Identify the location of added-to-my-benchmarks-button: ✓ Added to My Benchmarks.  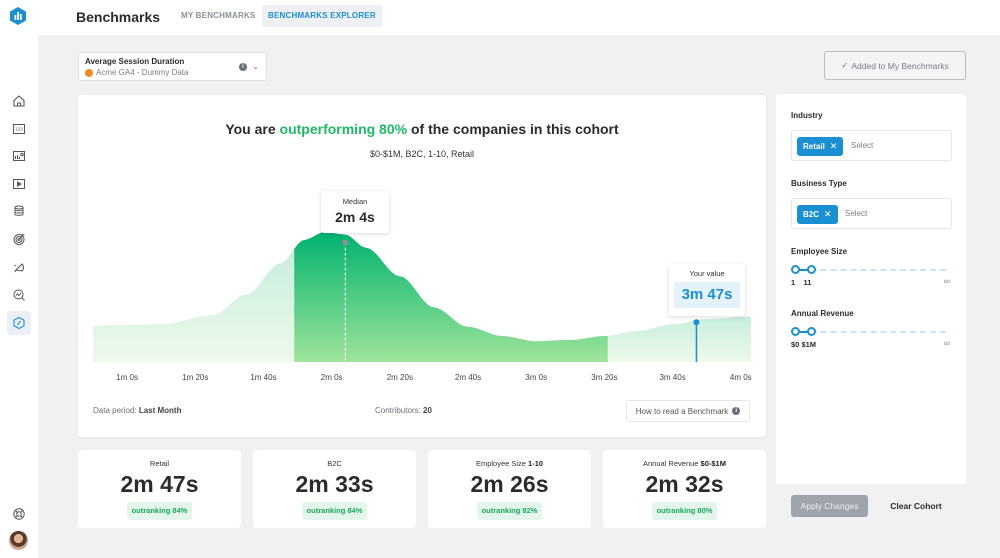
(895, 65).